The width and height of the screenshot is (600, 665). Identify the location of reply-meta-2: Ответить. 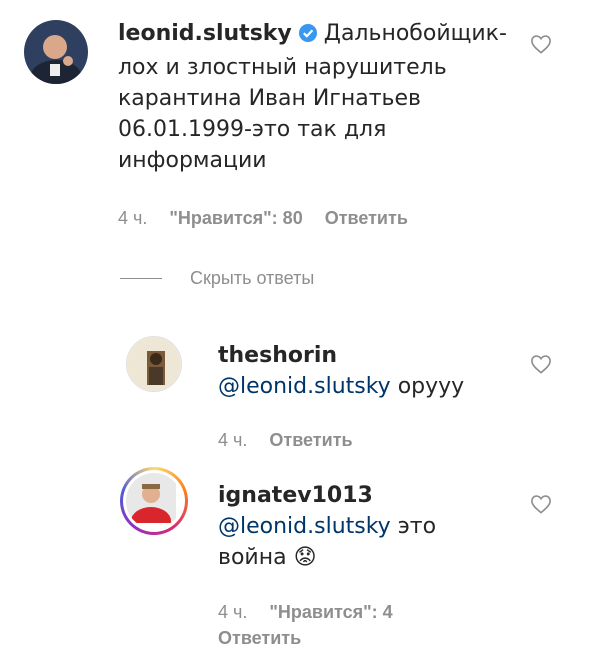
(270, 638).